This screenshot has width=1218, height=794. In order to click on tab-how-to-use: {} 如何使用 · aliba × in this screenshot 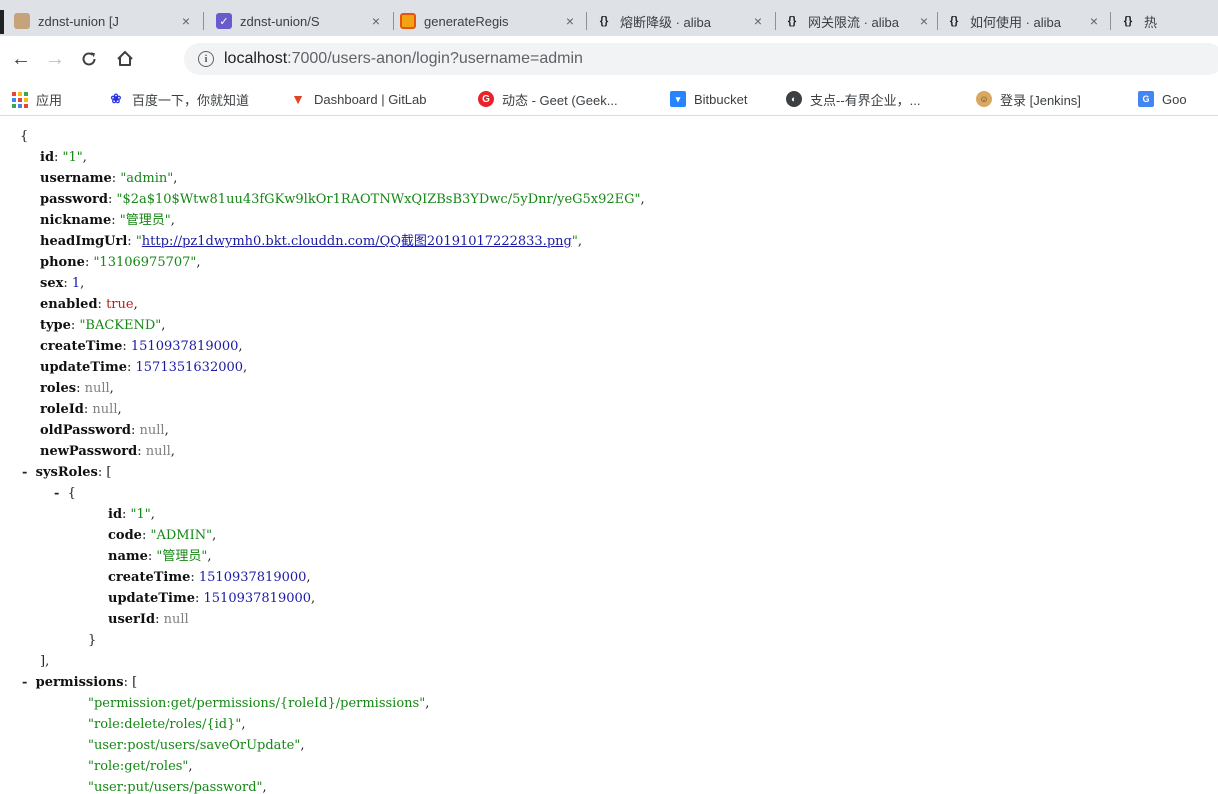, I will do `click(1024, 21)`.